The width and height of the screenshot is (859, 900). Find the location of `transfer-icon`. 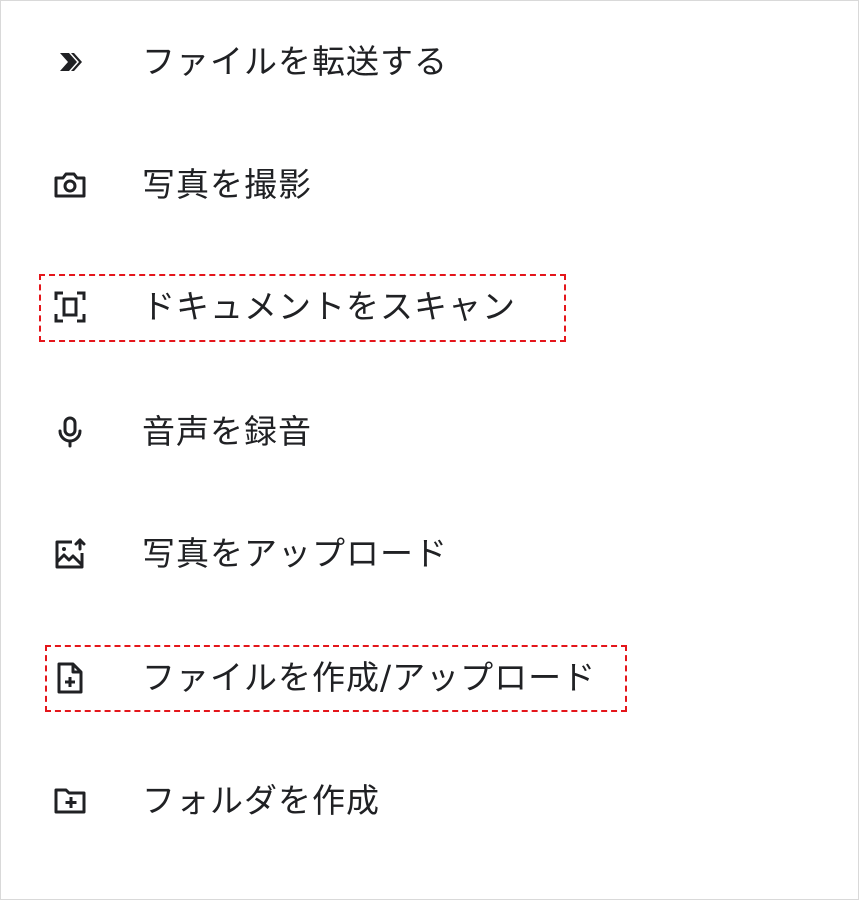

transfer-icon is located at coordinates (70, 62).